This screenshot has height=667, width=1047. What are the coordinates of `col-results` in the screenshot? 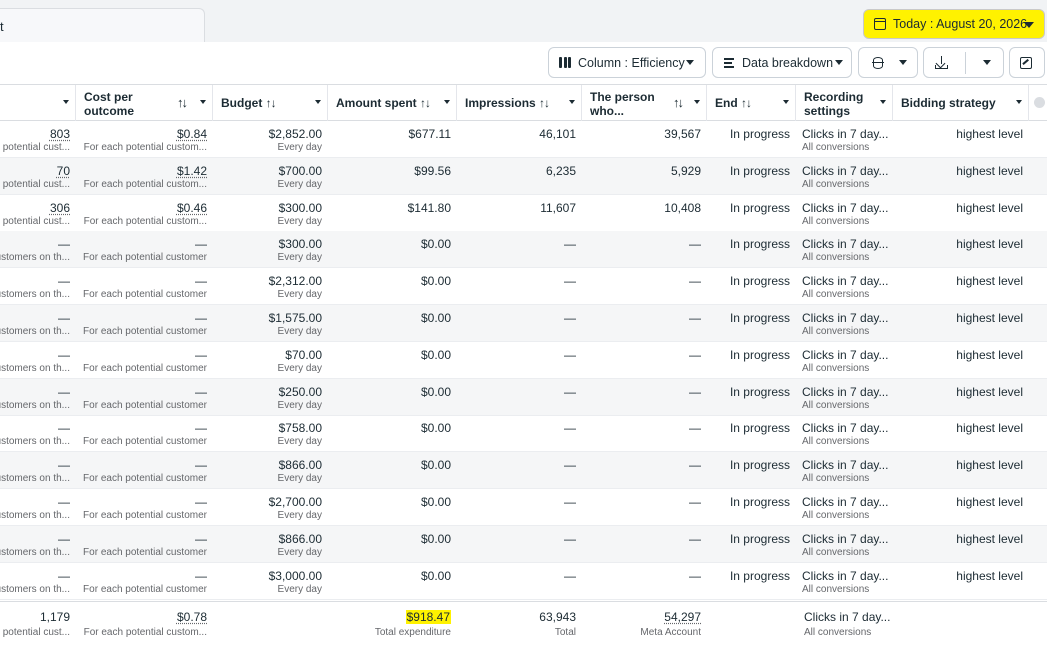 It's located at (38, 103).